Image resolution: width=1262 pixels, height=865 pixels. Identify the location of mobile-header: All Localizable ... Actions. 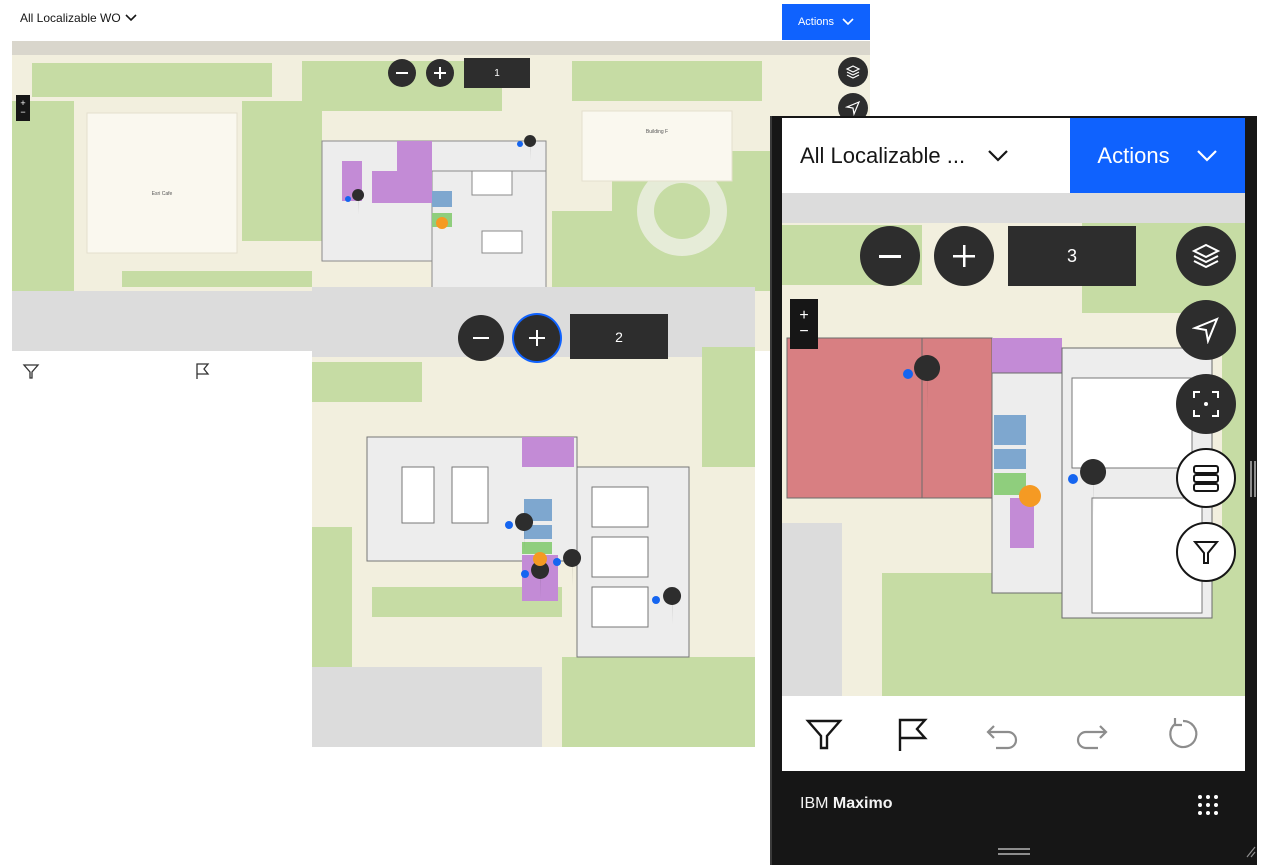
(1013, 155).